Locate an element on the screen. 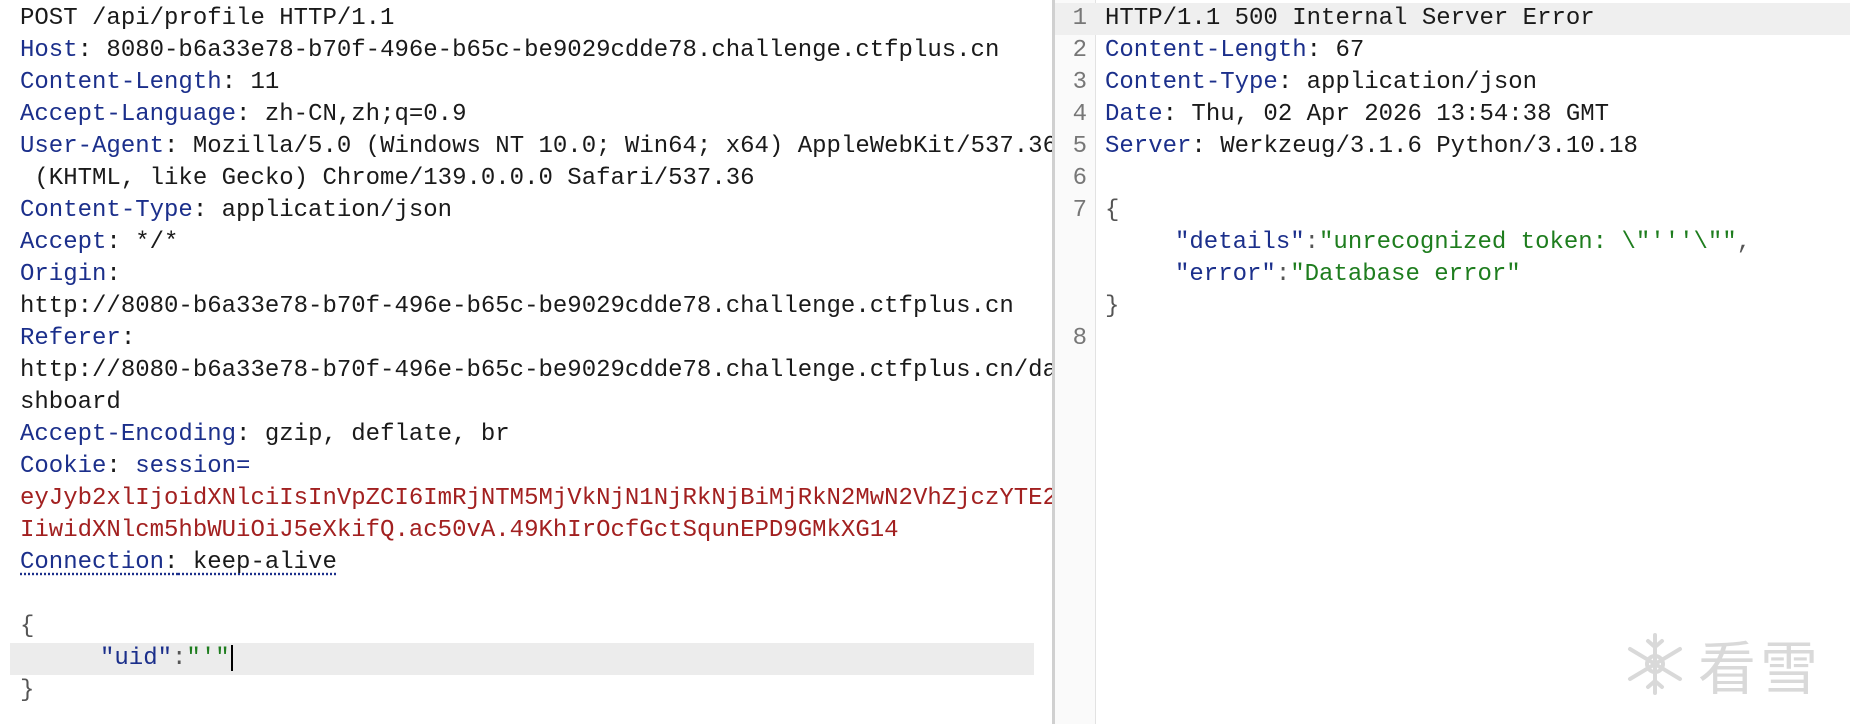 The height and width of the screenshot is (724, 1850). body-open-brace: { is located at coordinates (526, 627).